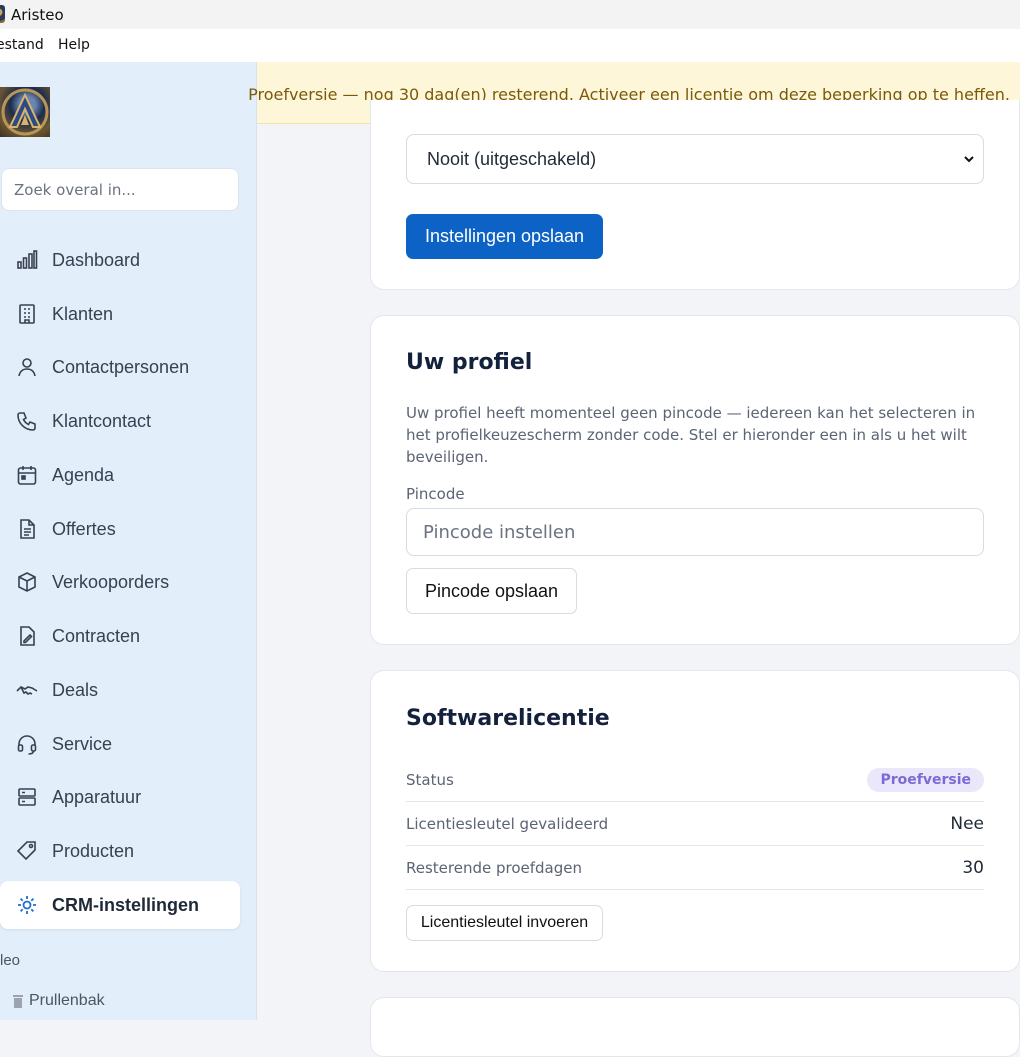  Describe the element at coordinates (10, 960) in the screenshot. I see `sidebar-footer-text: leo` at that location.